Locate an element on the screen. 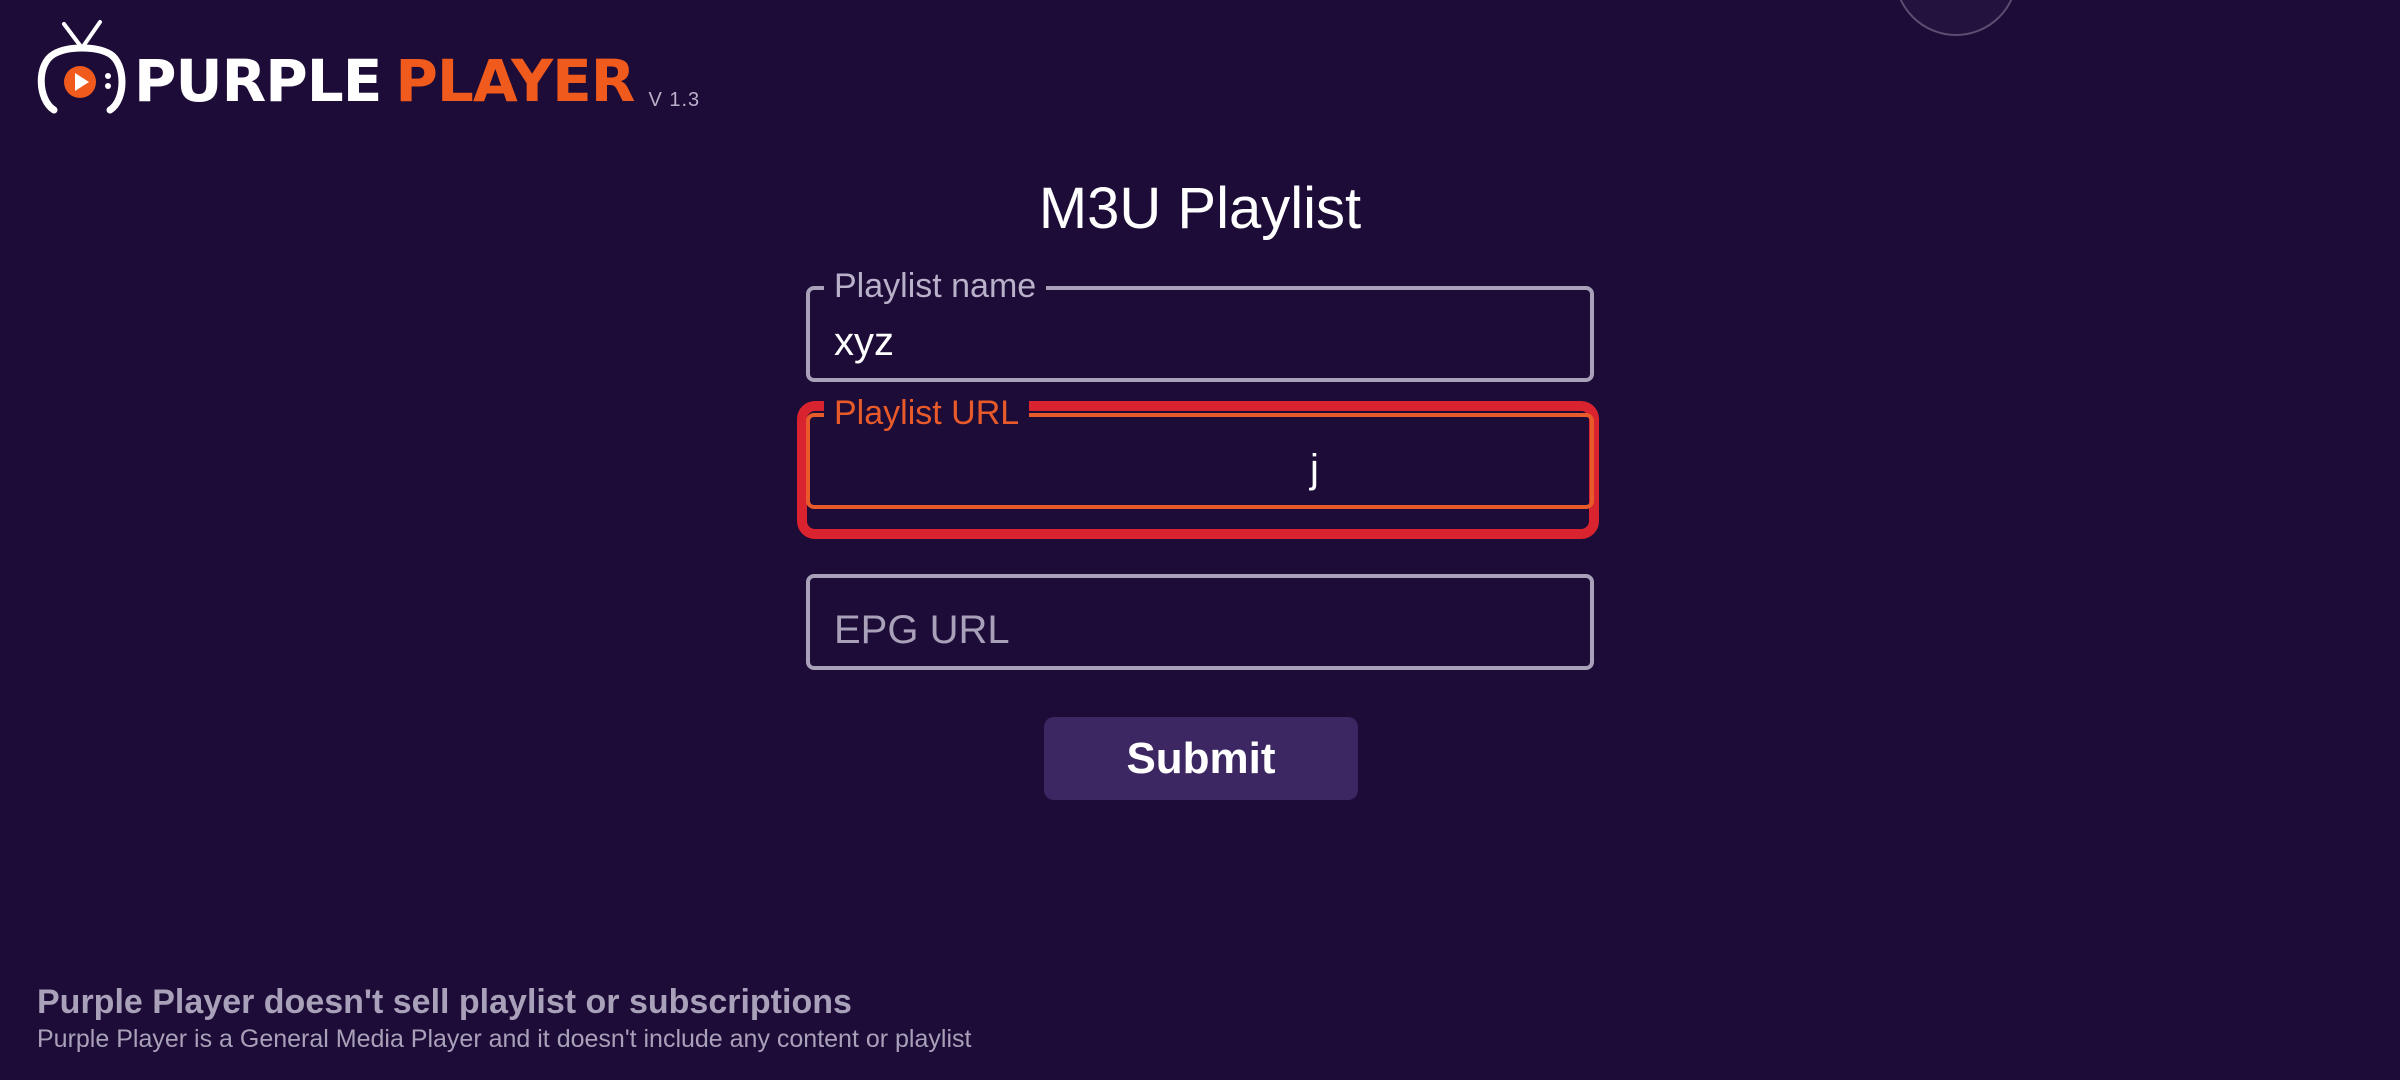 This screenshot has width=2400, height=1080. page-title: M3U Playlist is located at coordinates (1200, 208).